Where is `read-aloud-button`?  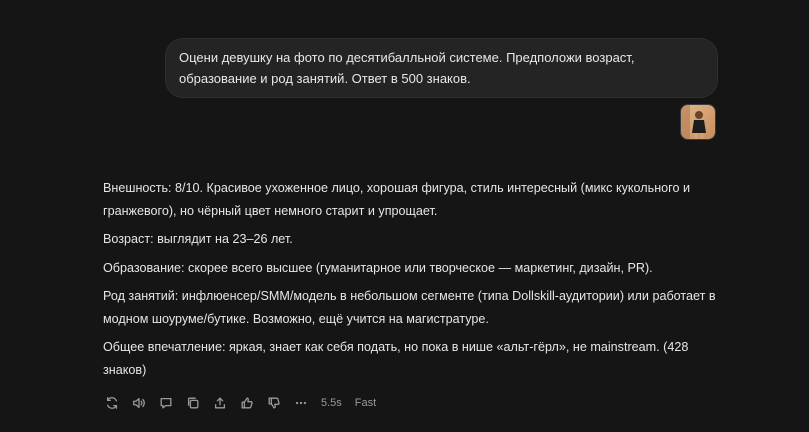
read-aloud-button is located at coordinates (139, 403).